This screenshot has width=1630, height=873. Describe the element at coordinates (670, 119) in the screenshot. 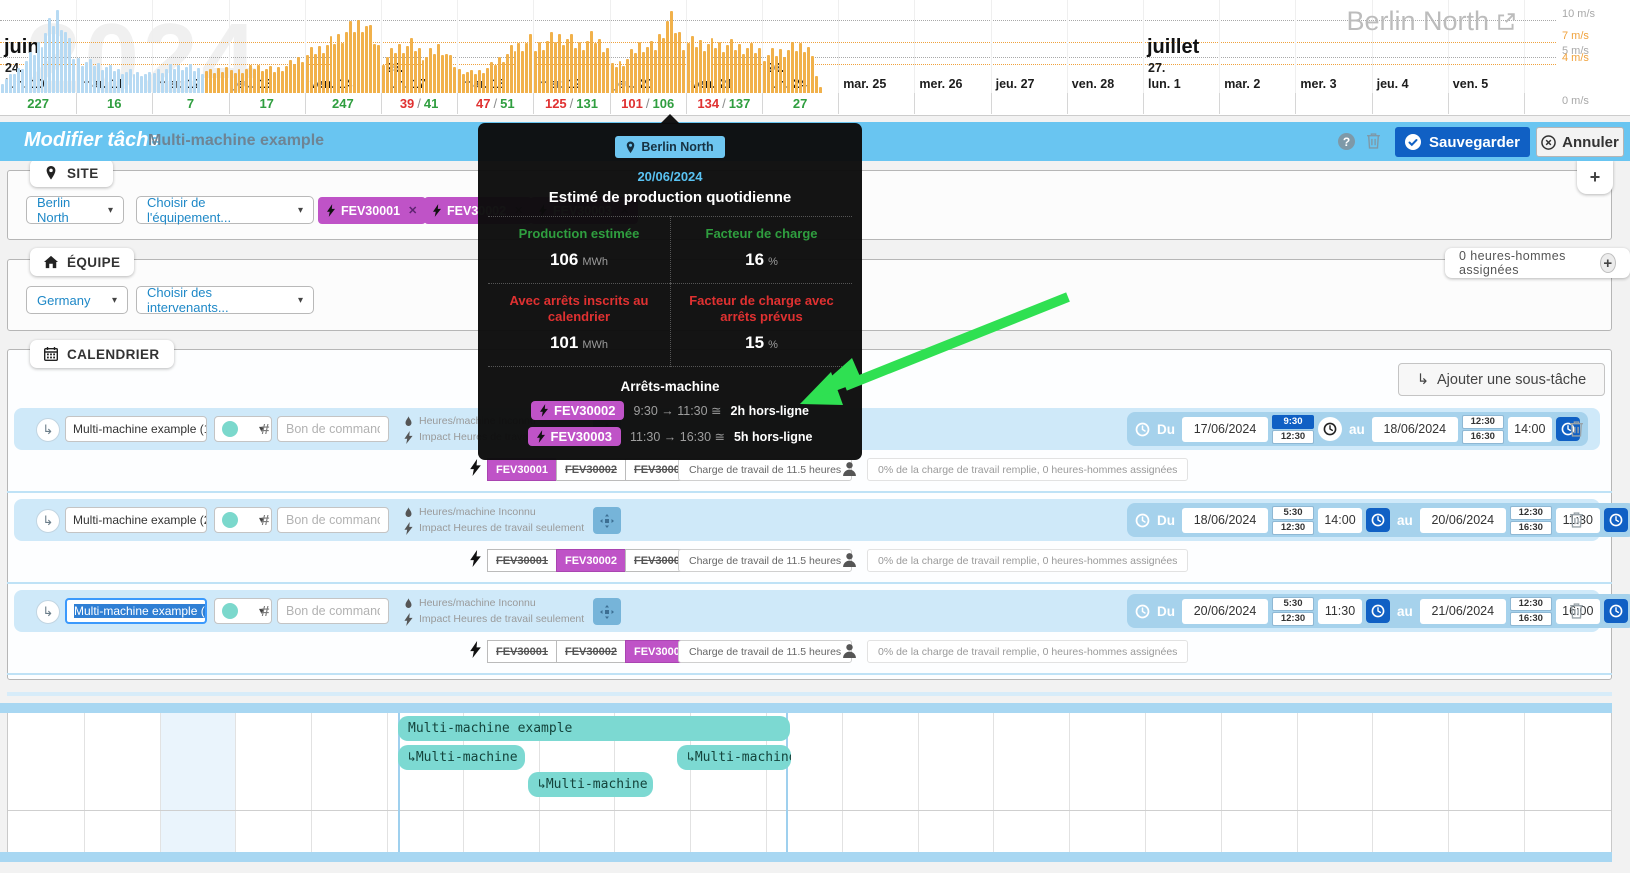

I see `tooltip-notch` at that location.